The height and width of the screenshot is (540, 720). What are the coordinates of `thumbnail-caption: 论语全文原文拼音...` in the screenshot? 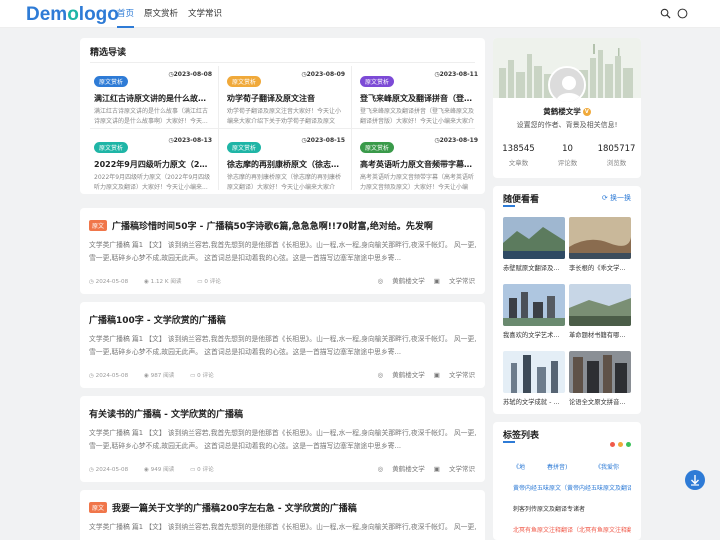 It's located at (600, 401).